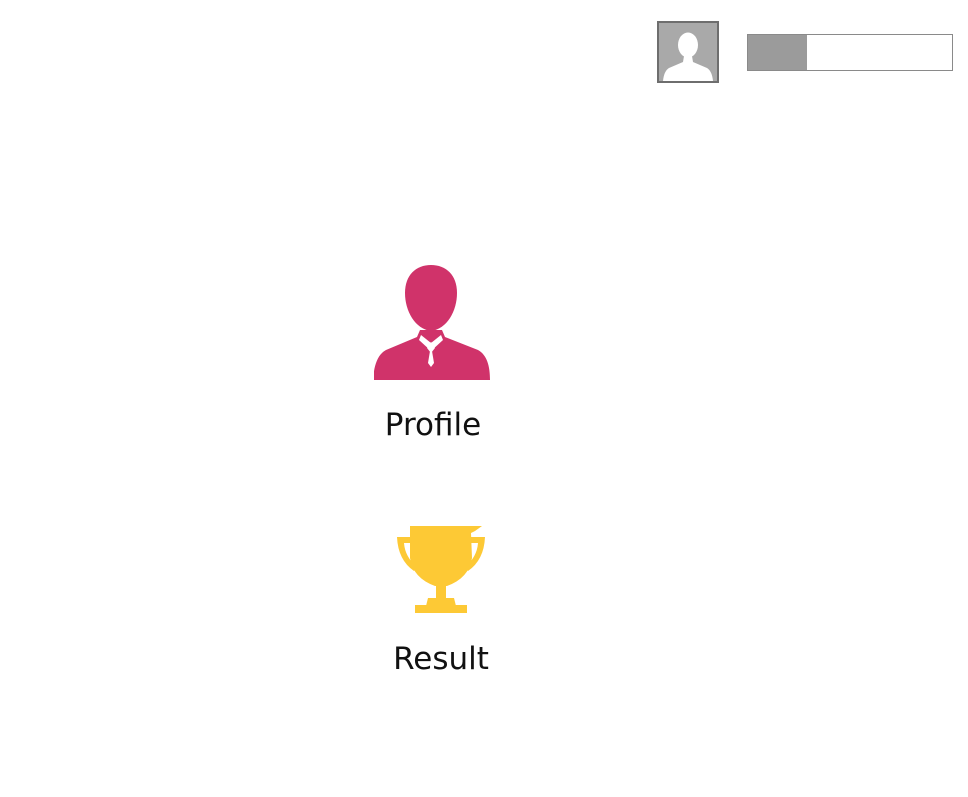  I want to click on profile-tile: Profile, so click(433, 351).